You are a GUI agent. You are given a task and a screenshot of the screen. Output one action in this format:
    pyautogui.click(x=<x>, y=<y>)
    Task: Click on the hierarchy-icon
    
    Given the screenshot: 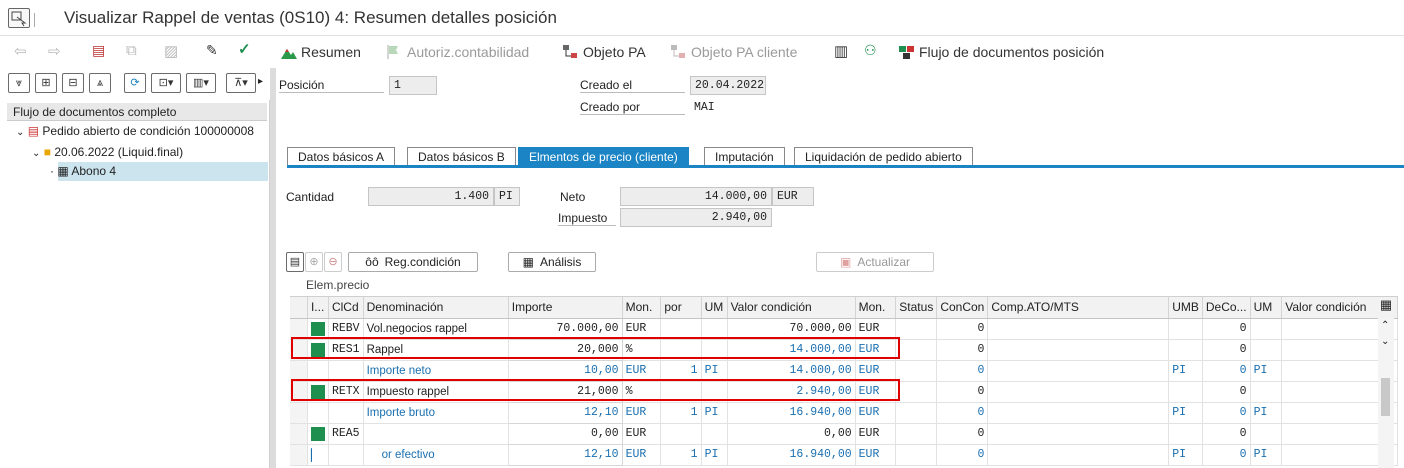 What is the action you would take?
    pyautogui.click(x=570, y=52)
    